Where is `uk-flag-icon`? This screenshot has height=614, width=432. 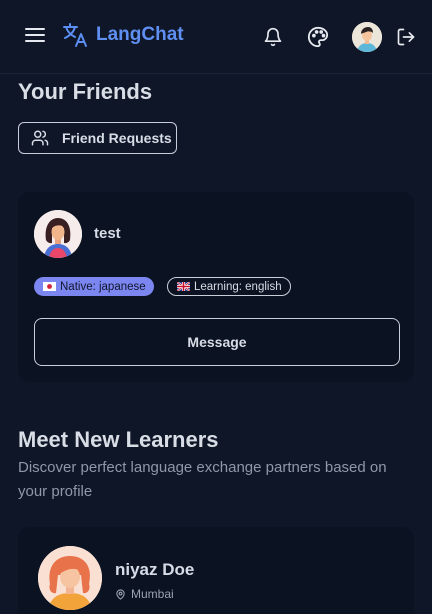 uk-flag-icon is located at coordinates (183, 286).